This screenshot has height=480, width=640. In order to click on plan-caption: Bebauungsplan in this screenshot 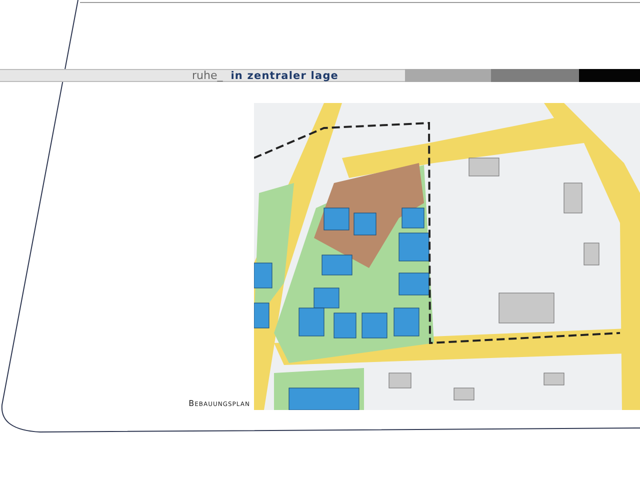, I will do `click(219, 404)`.